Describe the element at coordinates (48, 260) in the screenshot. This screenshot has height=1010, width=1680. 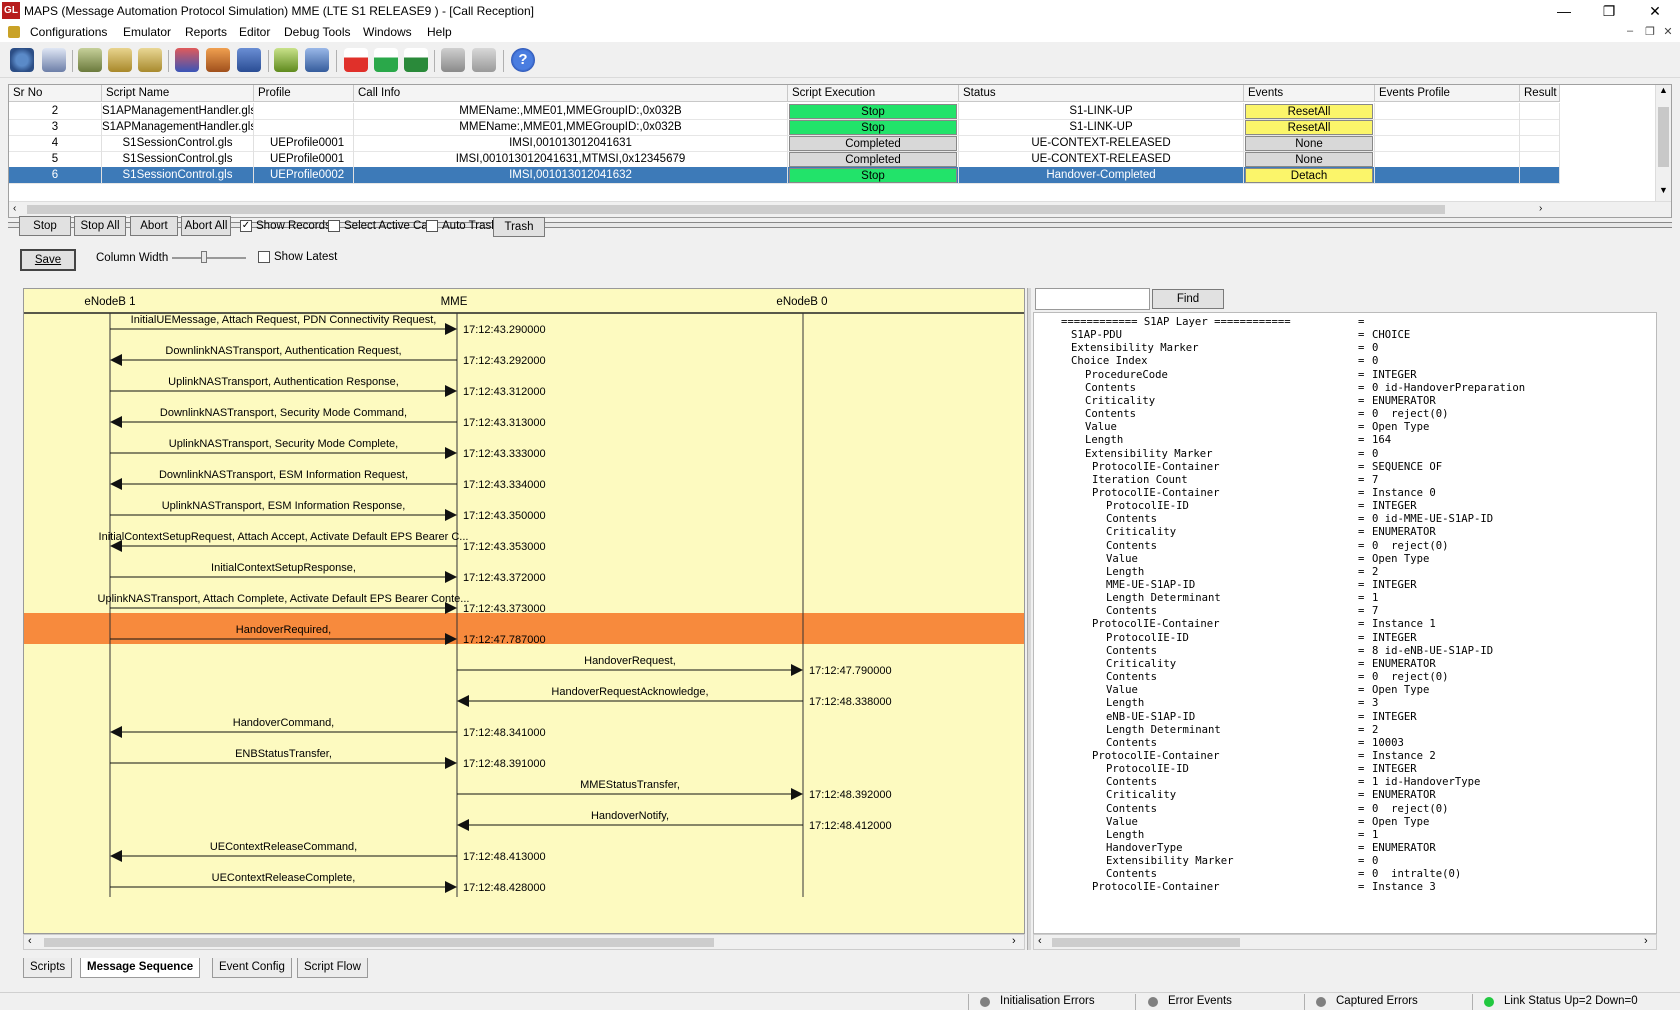
I see `save-button: Save` at that location.